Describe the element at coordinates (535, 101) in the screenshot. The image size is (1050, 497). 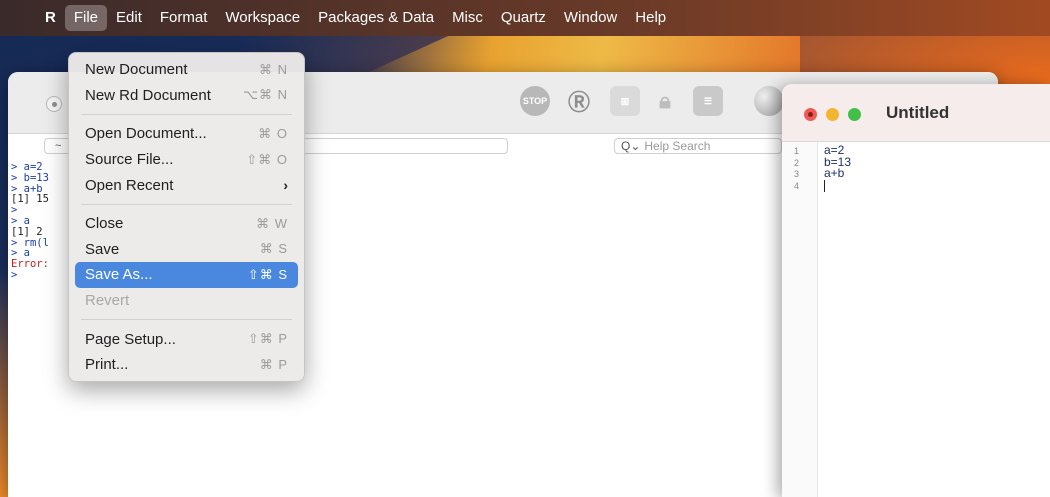
I see `stop-icon: STOP` at that location.